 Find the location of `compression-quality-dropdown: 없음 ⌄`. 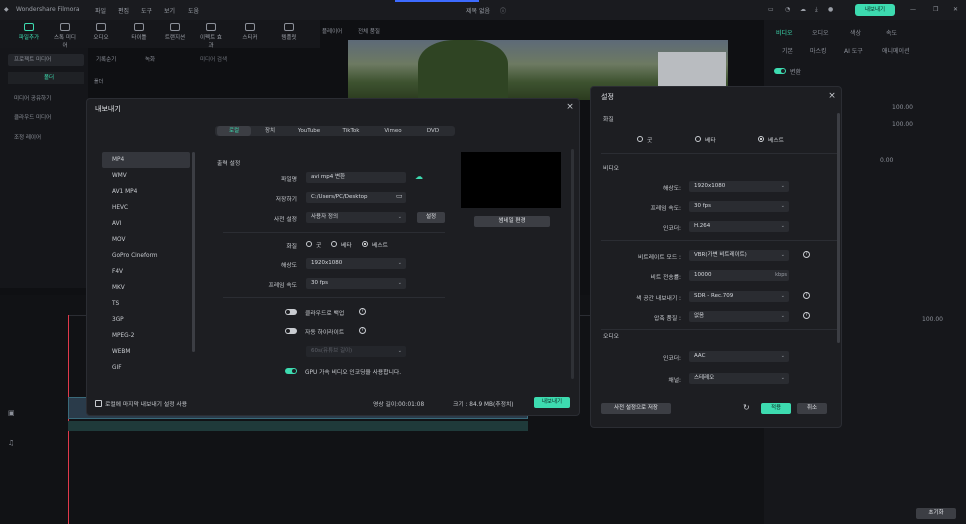

compression-quality-dropdown: 없음 ⌄ is located at coordinates (739, 316).